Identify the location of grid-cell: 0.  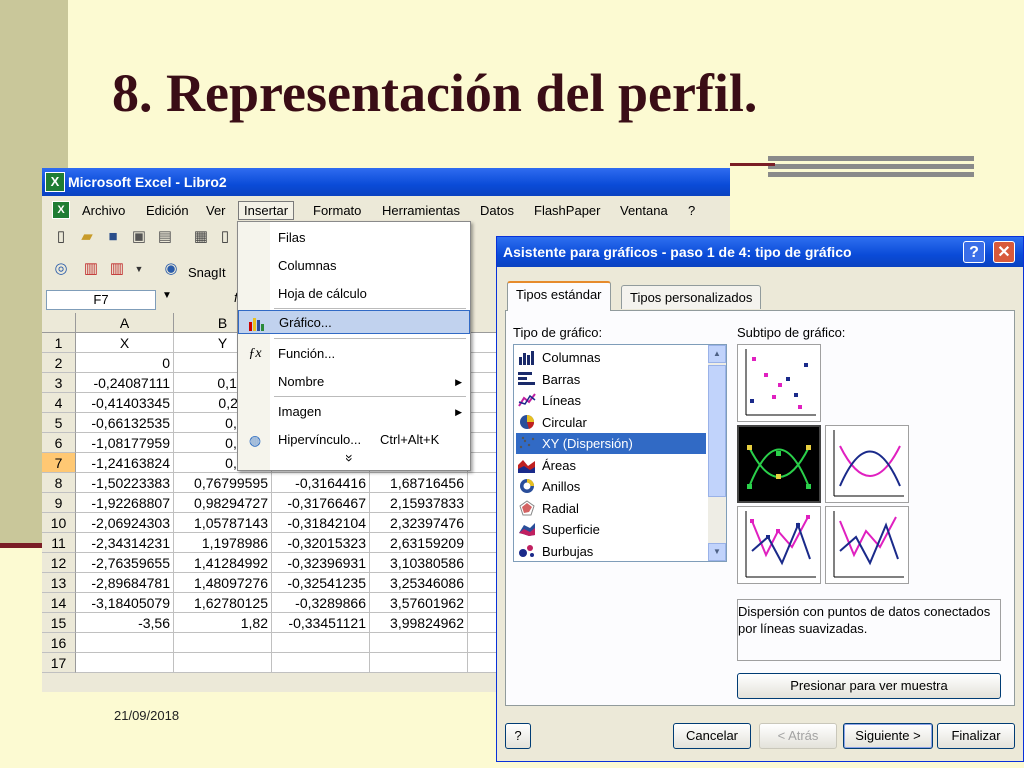
(125, 363).